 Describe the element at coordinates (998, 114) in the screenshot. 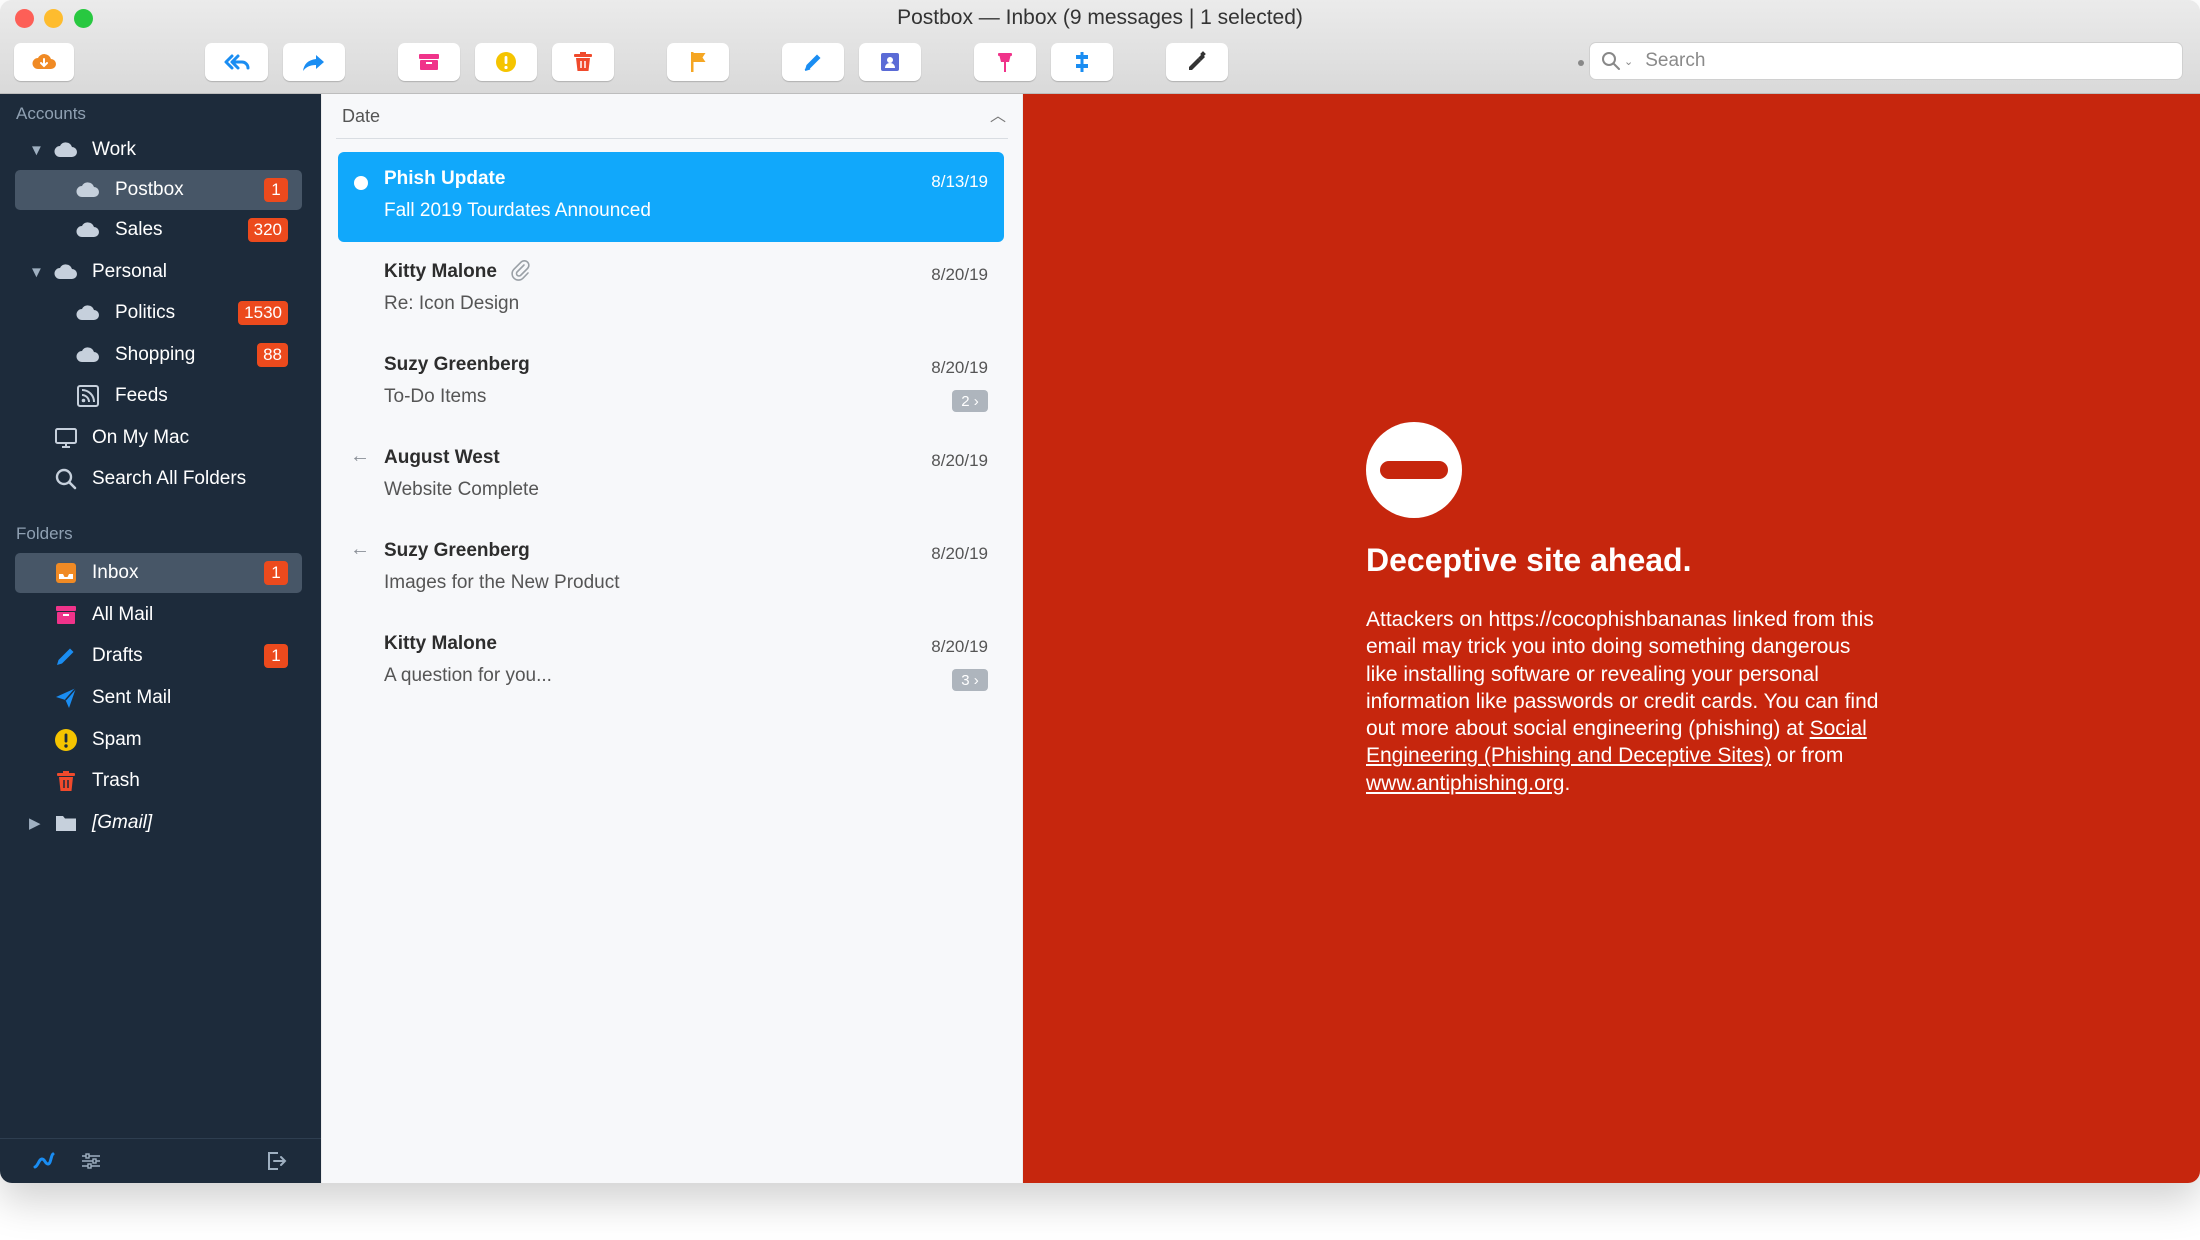

I see `chevron-up-icon: ︿` at that location.